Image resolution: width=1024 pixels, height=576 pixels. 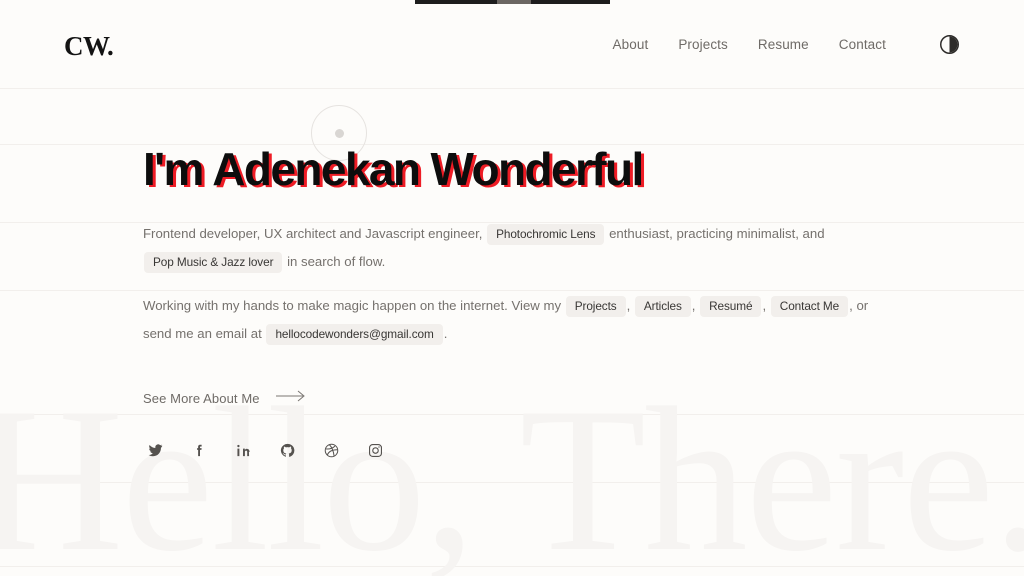 I want to click on see-more-about-me-link: See More About Me, so click(x=224, y=398).